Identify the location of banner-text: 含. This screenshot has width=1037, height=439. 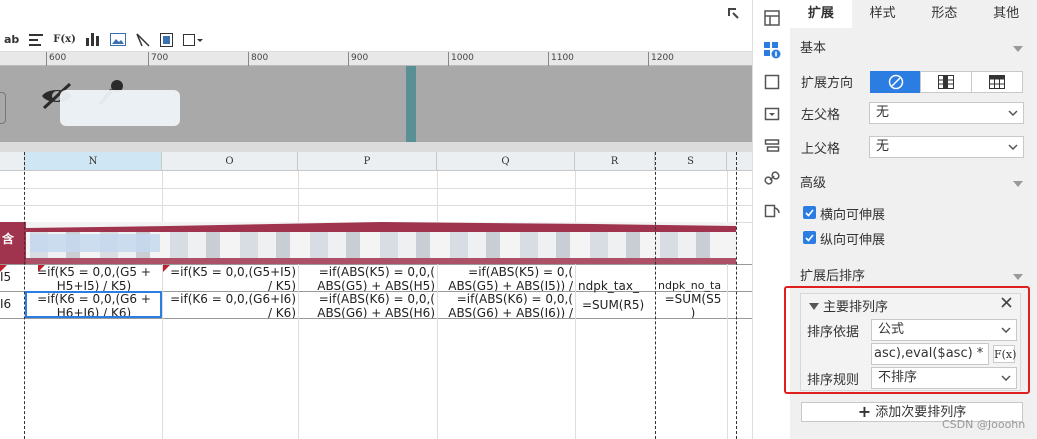
(8, 239).